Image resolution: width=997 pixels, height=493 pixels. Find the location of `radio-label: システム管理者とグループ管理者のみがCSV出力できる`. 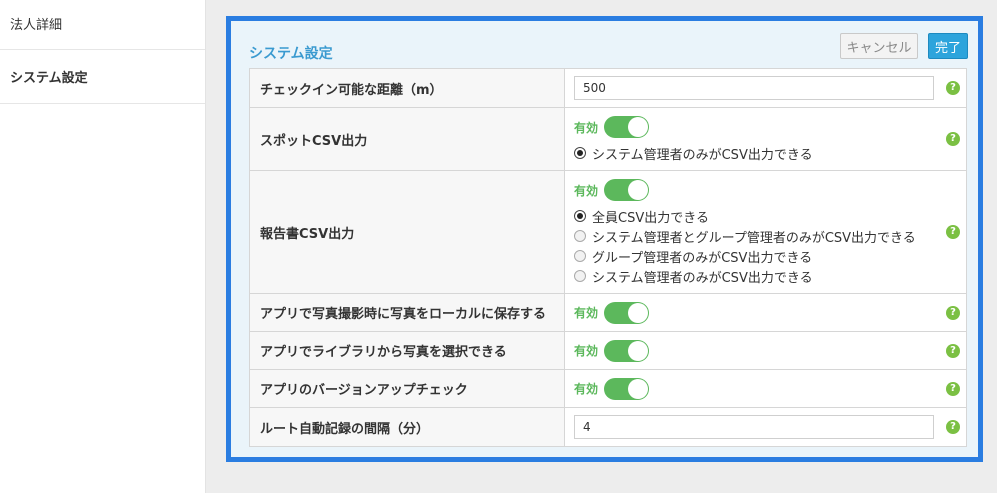

radio-label: システム管理者とグループ管理者のみがCSV出力できる is located at coordinates (754, 238).